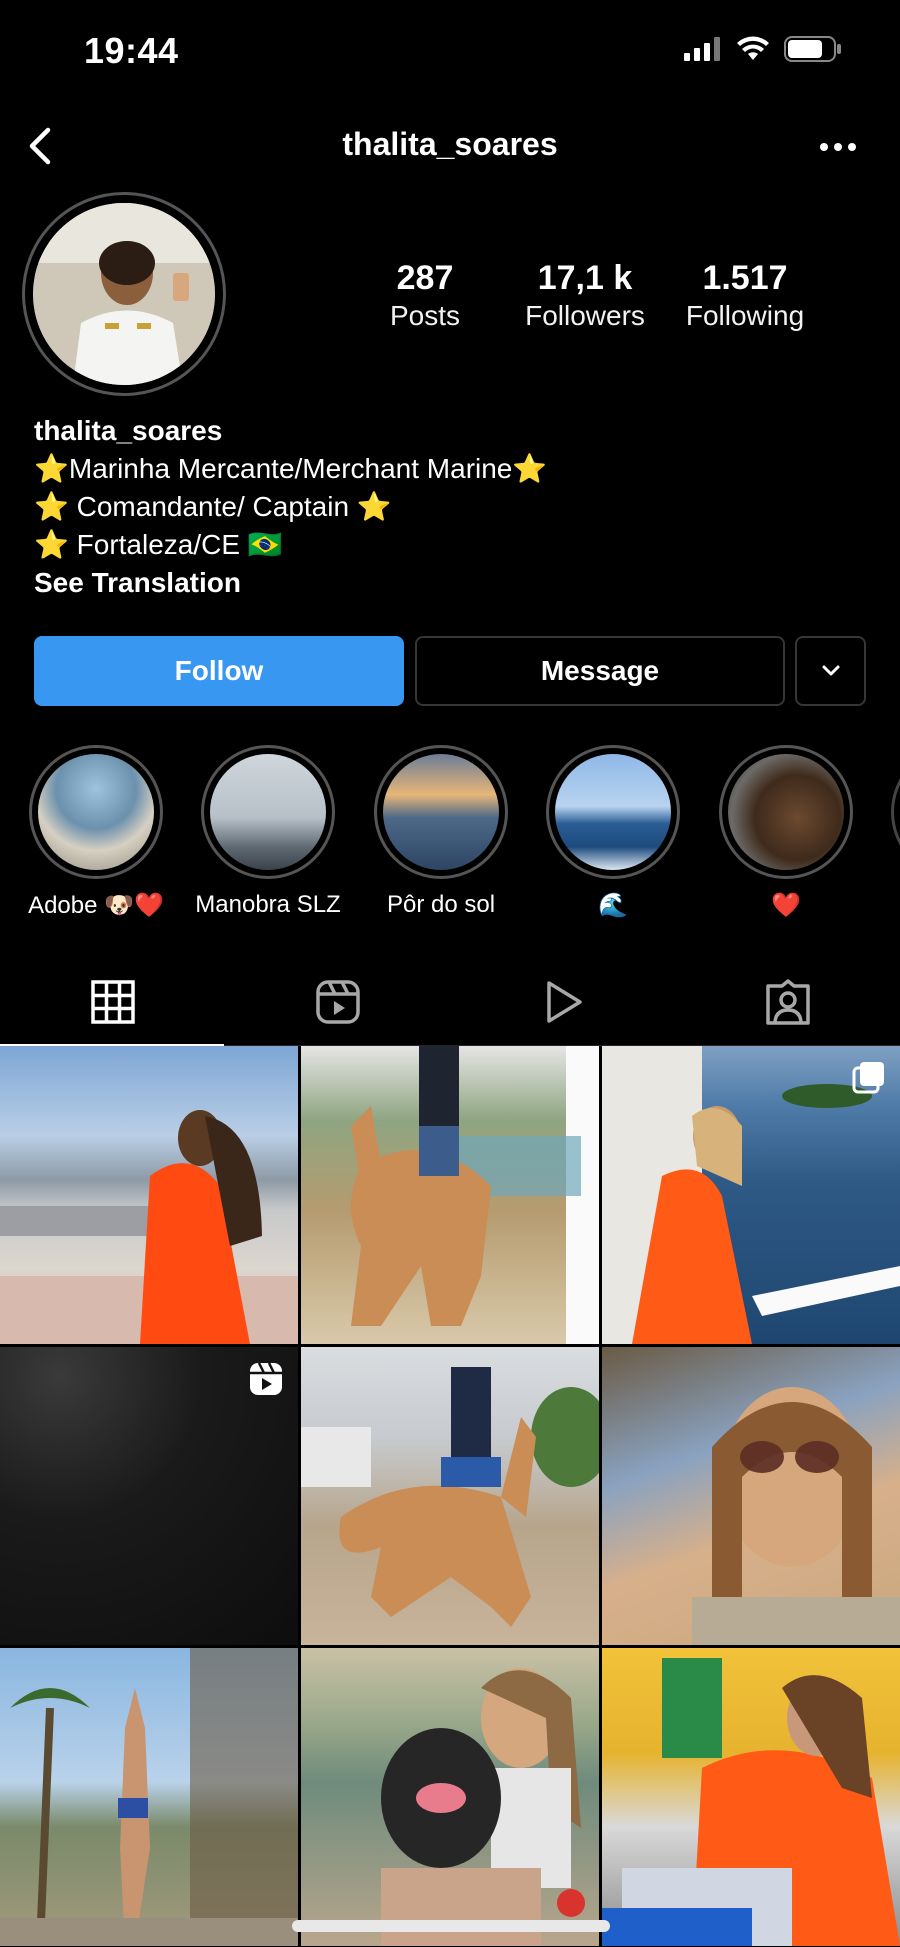  What do you see at coordinates (585, 278) in the screenshot?
I see `stat-value: 17,1 k` at bounding box center [585, 278].